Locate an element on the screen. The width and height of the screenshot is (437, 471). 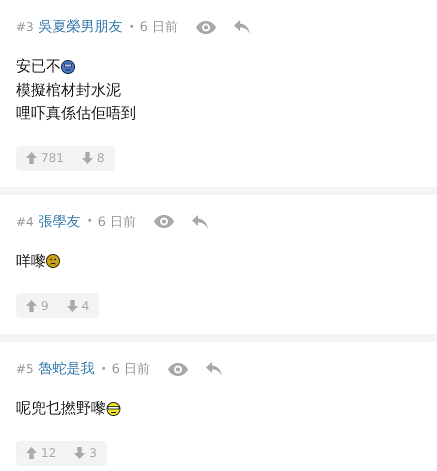
frown-emoticon-icon is located at coordinates (53, 261).